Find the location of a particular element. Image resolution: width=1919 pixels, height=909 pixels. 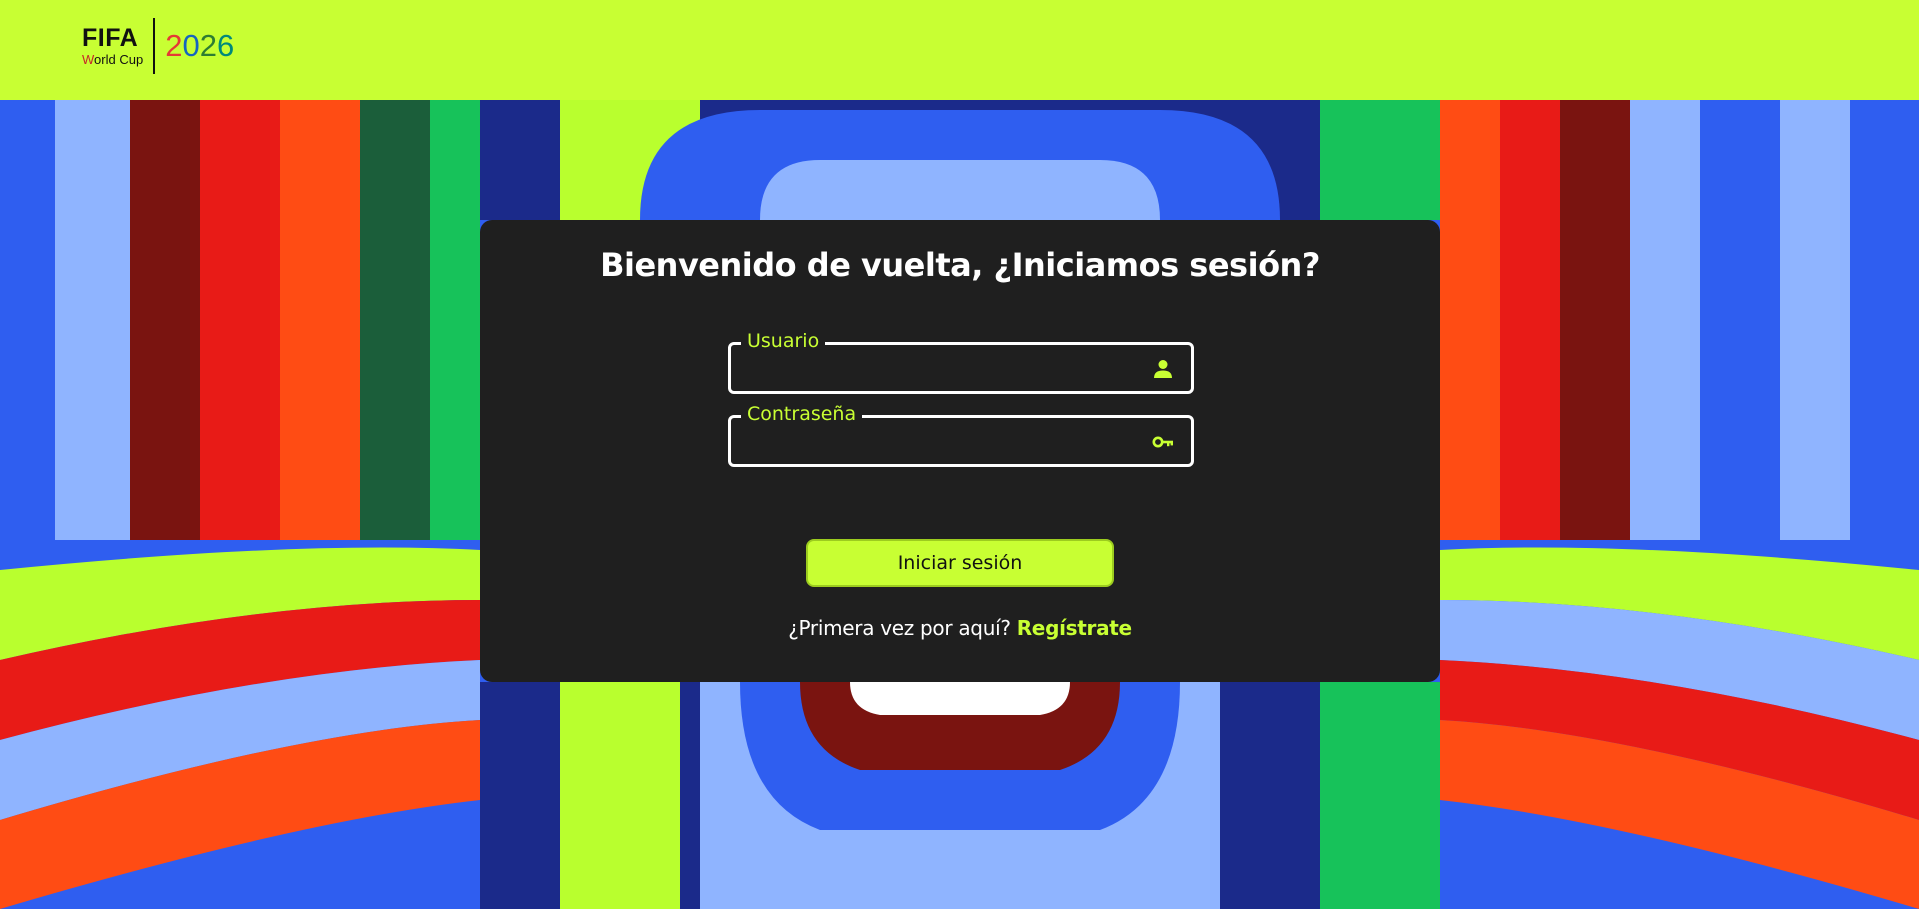

logo-brand: FIFA is located at coordinates (110, 37).